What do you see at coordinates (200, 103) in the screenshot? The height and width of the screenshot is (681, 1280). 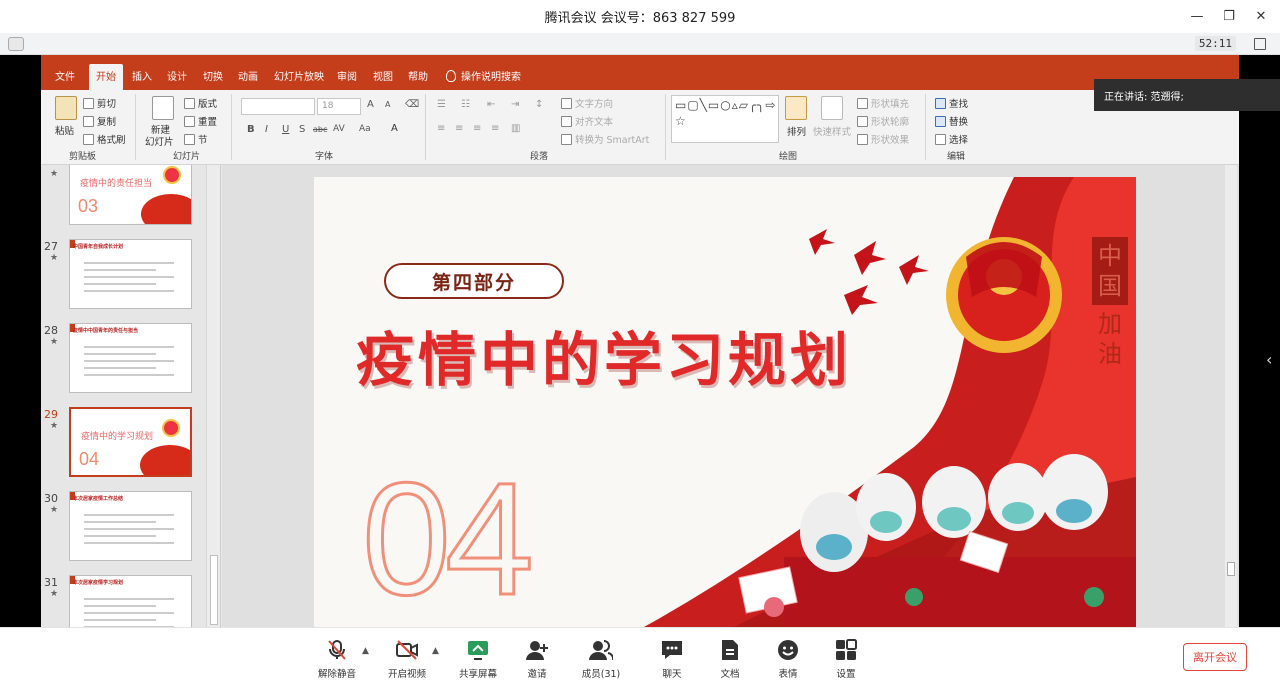 I see `layout-button: 版式` at bounding box center [200, 103].